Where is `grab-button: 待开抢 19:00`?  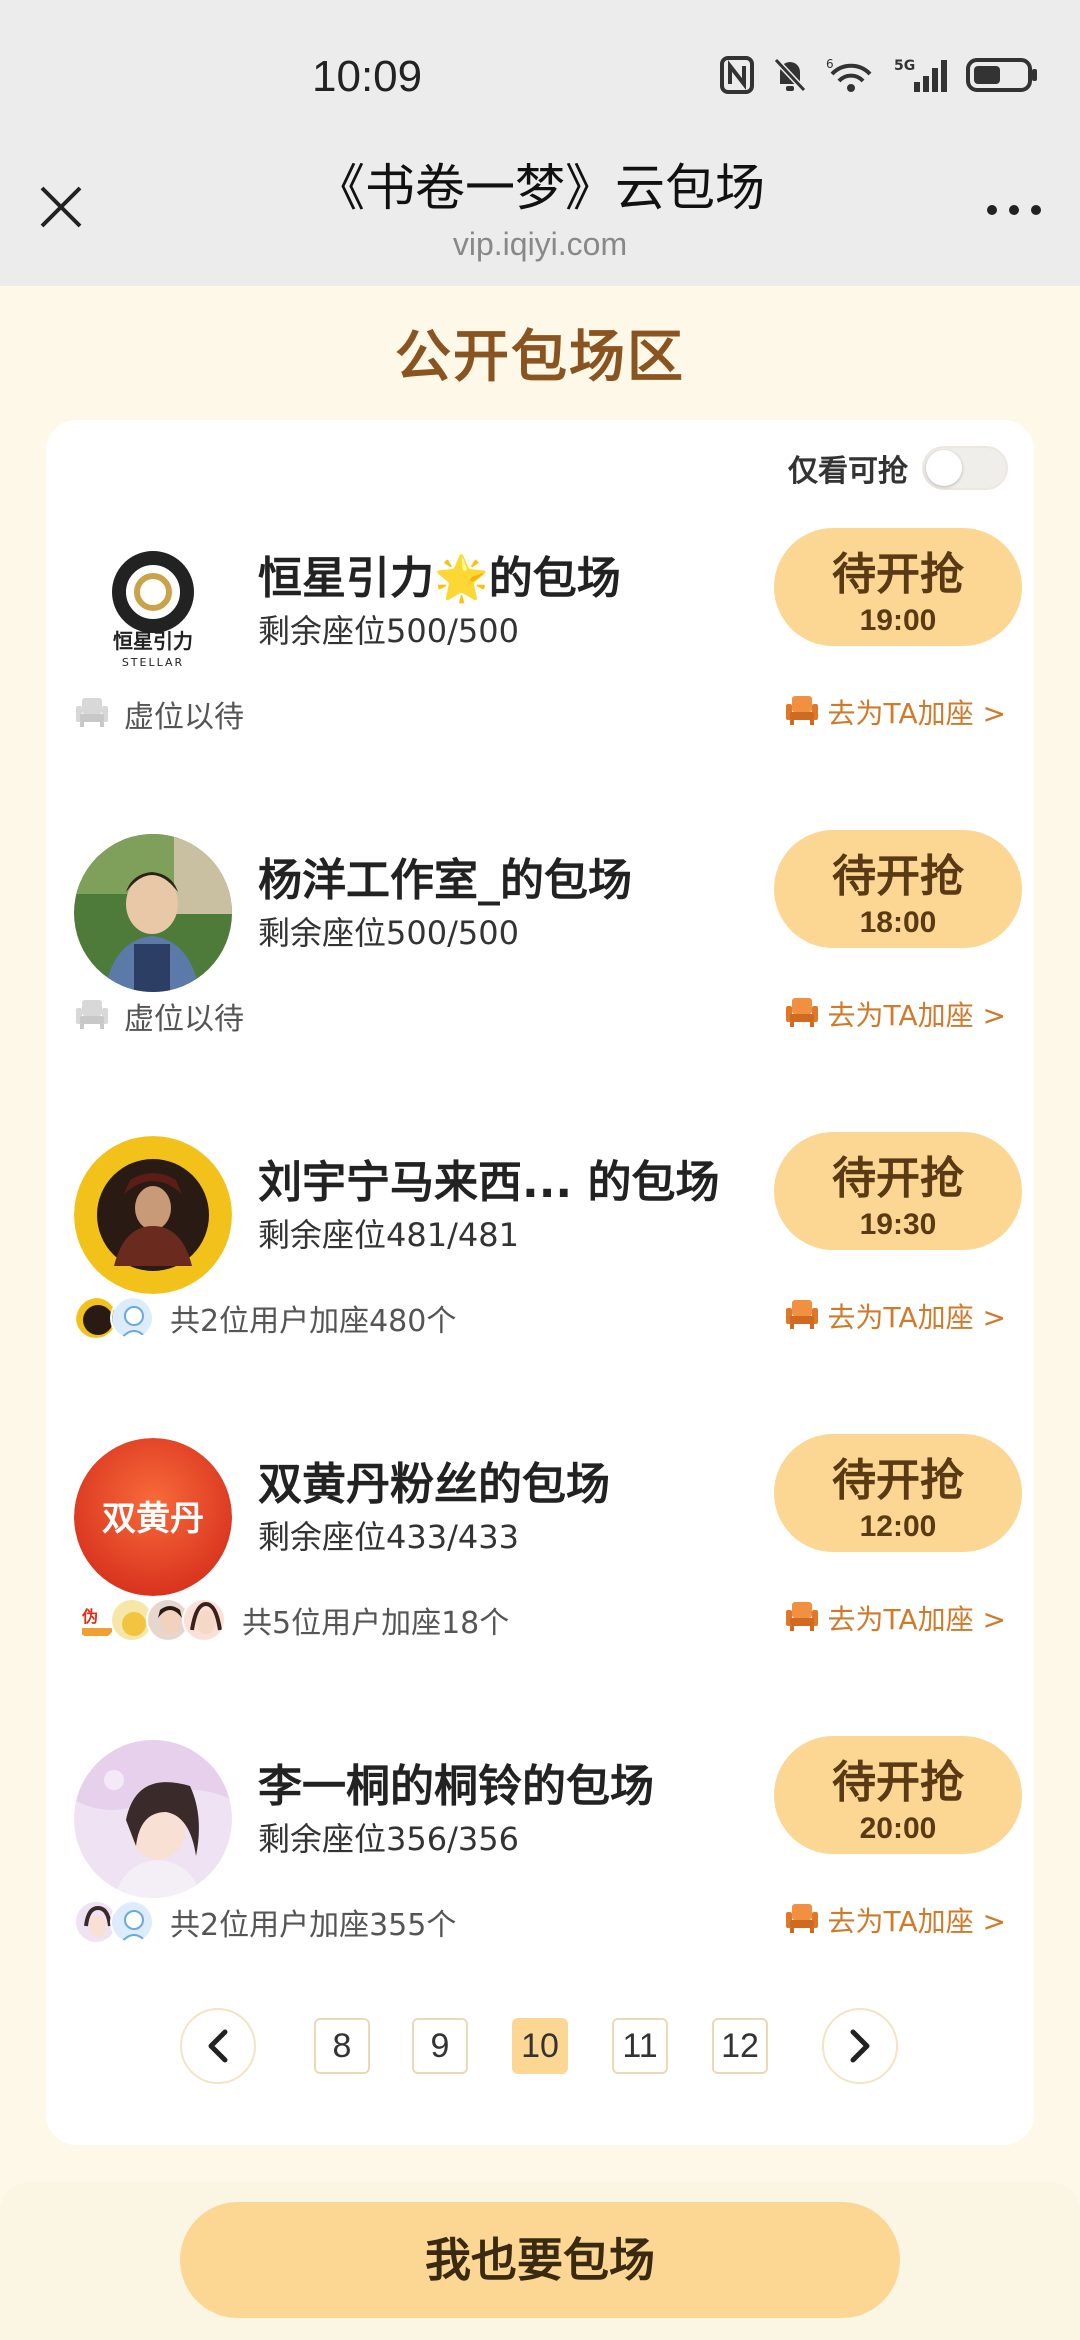
grab-button: 待开抢 19:00 is located at coordinates (898, 587).